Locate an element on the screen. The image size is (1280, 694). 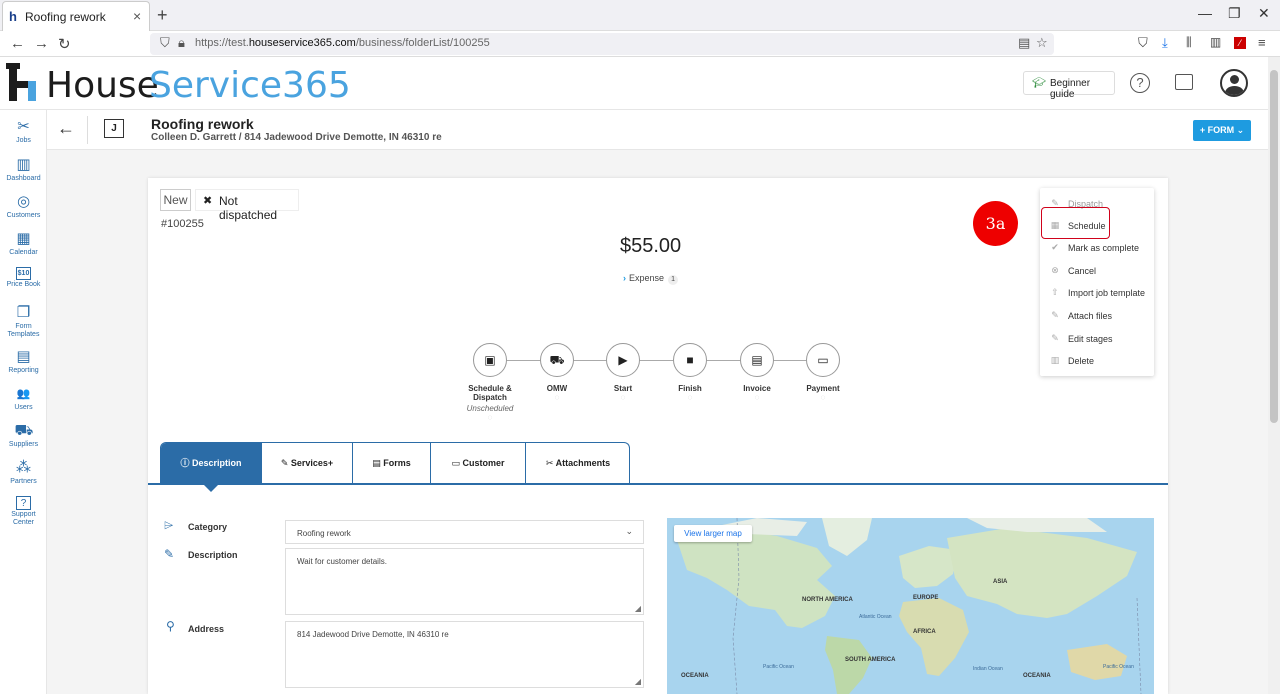
beginner-guide-button: 🎓︎ Beginner guide is located at coordinates (1069, 85).